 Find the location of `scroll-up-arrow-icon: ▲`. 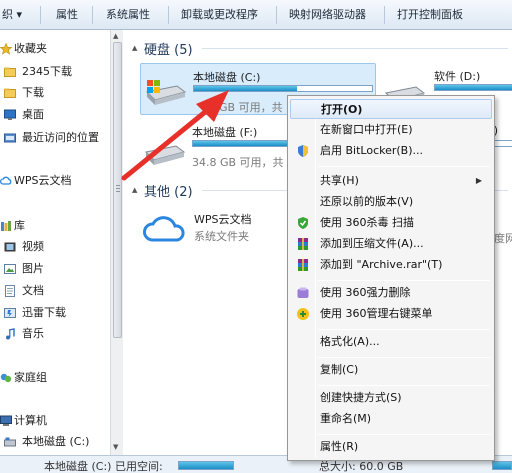

scroll-up-arrow-icon: ▲ is located at coordinates (115, 36).